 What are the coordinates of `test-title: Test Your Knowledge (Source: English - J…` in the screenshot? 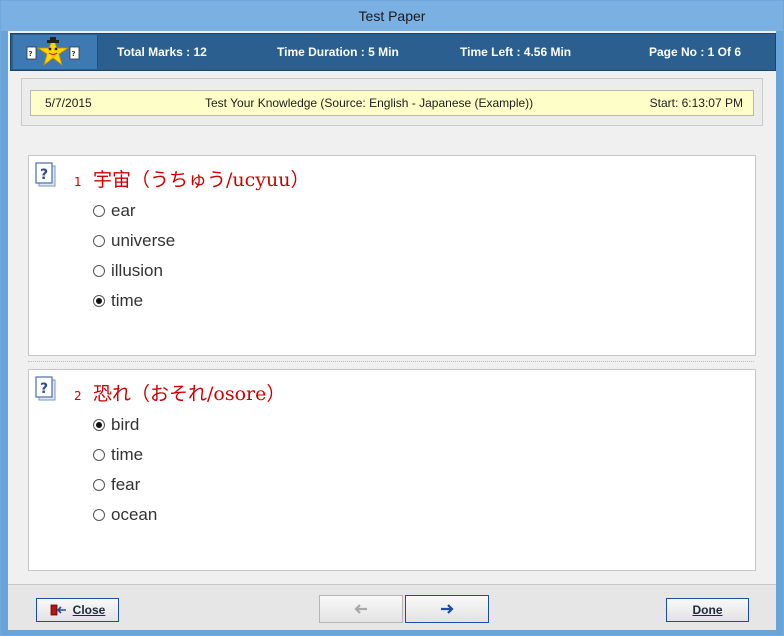 It's located at (369, 103).